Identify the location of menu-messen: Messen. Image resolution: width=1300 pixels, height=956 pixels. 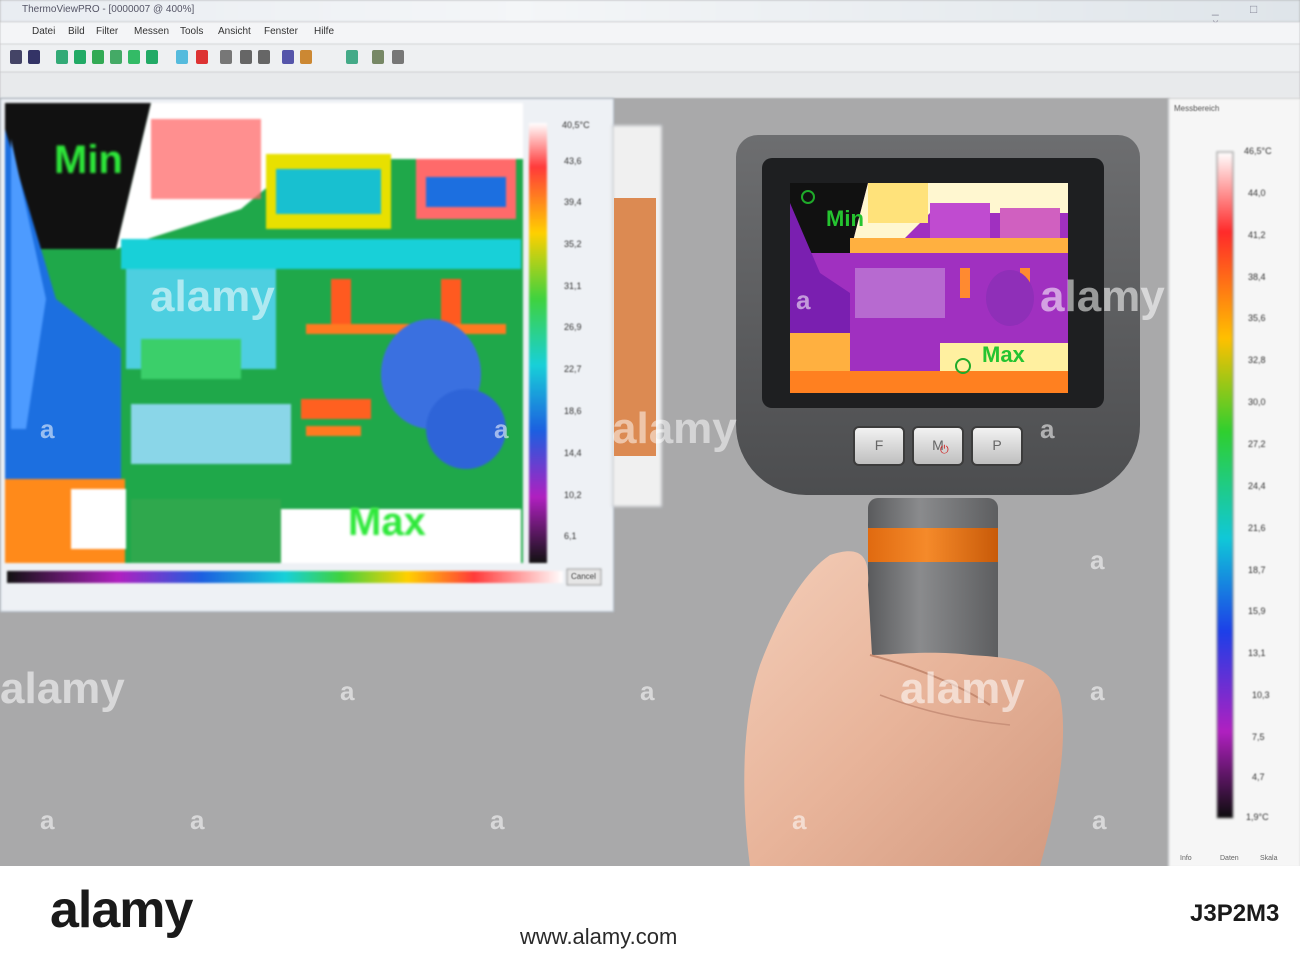
(151, 31).